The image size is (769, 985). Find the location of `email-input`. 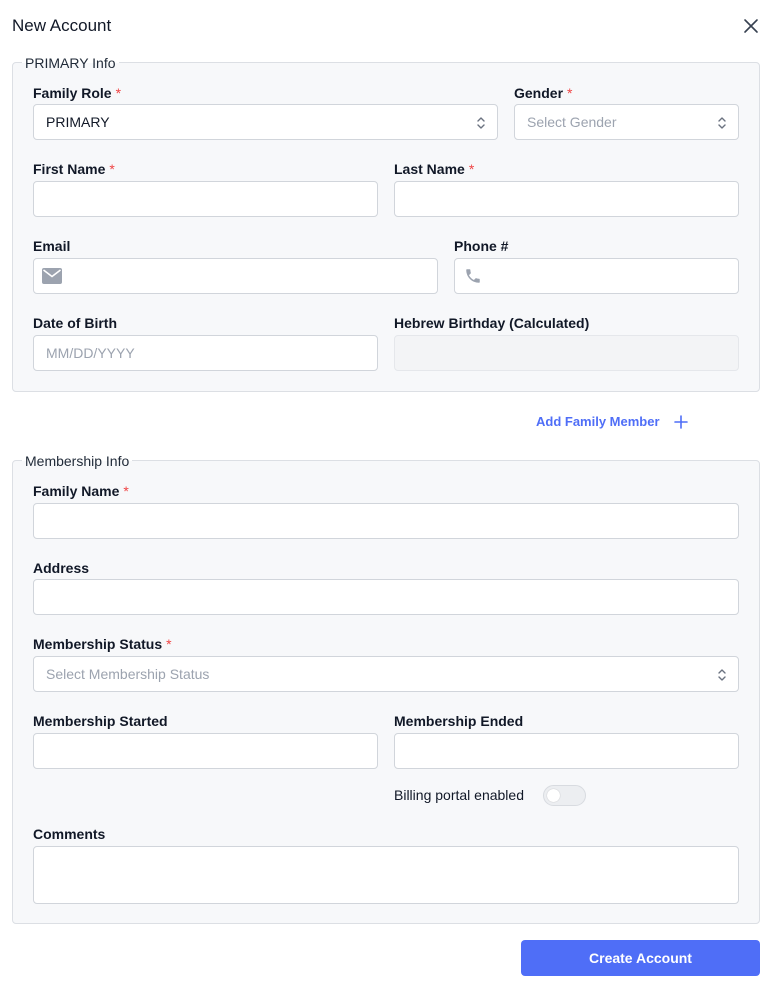

email-input is located at coordinates (235, 276).